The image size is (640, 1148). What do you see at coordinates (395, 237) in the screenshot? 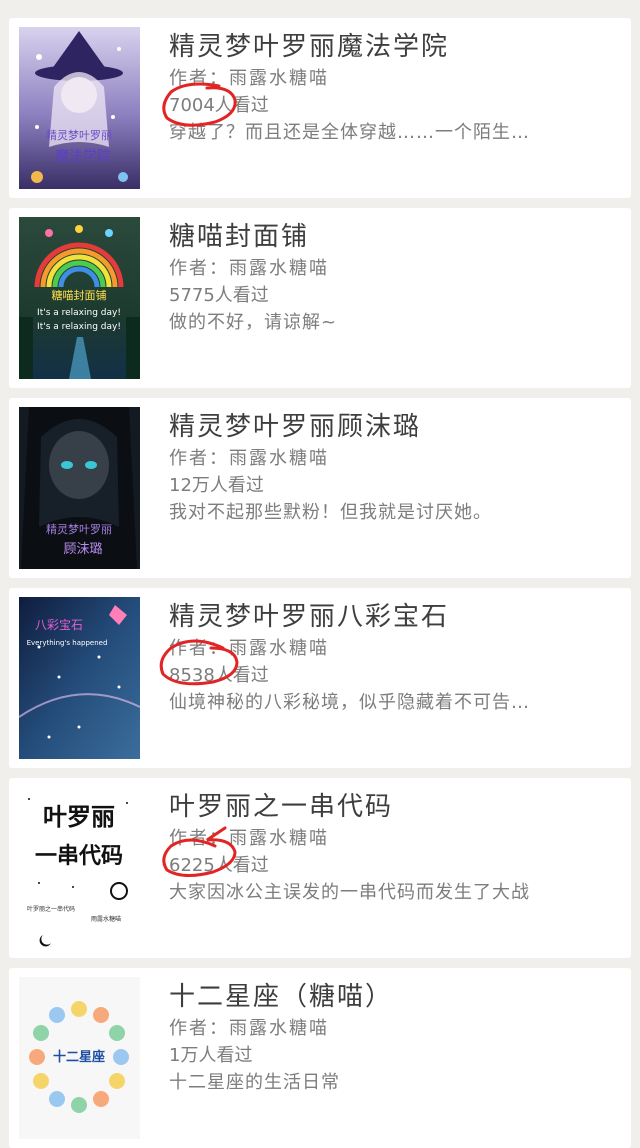
I see `story-title: 糖喵封面铺` at bounding box center [395, 237].